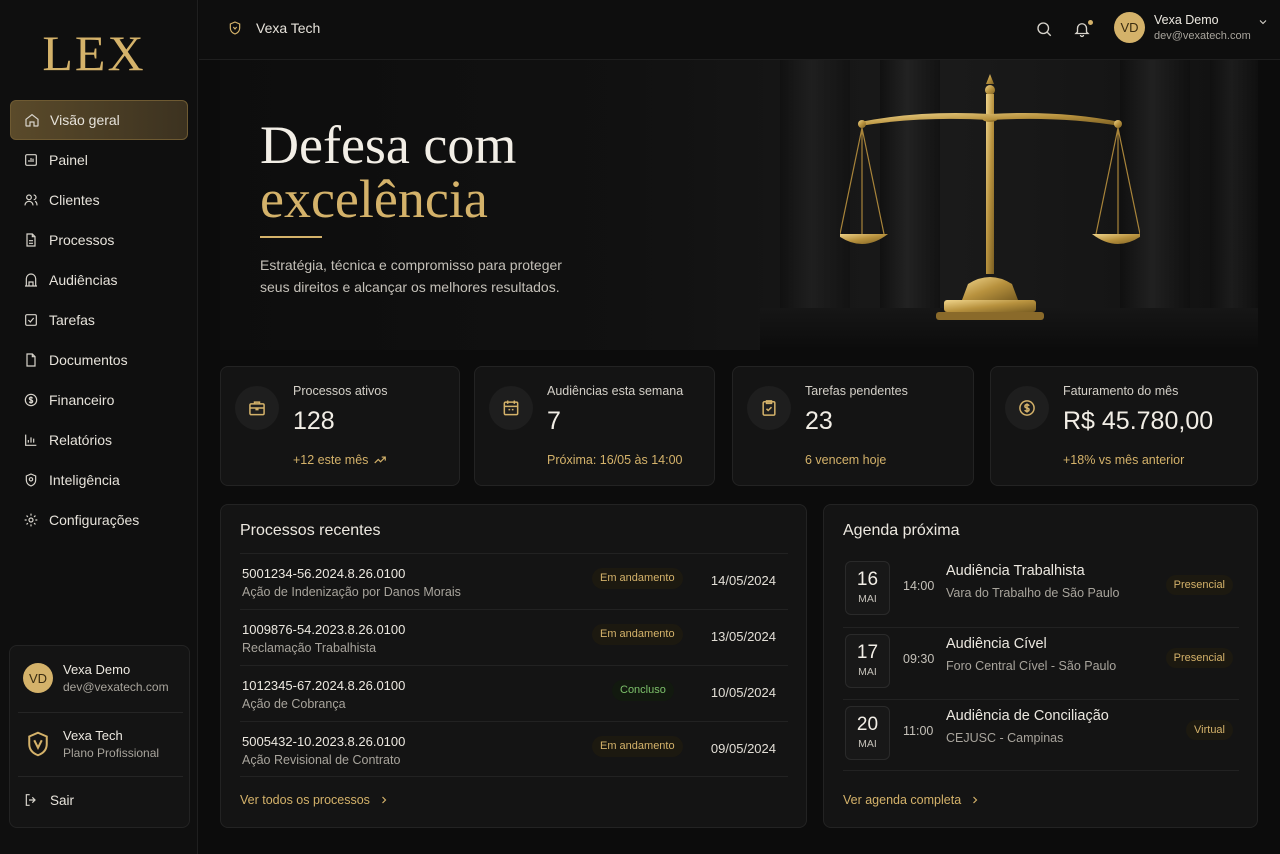 This screenshot has width=1280, height=854. I want to click on agenda-location: Foro Central Cível - São Paulo, so click(1031, 666).